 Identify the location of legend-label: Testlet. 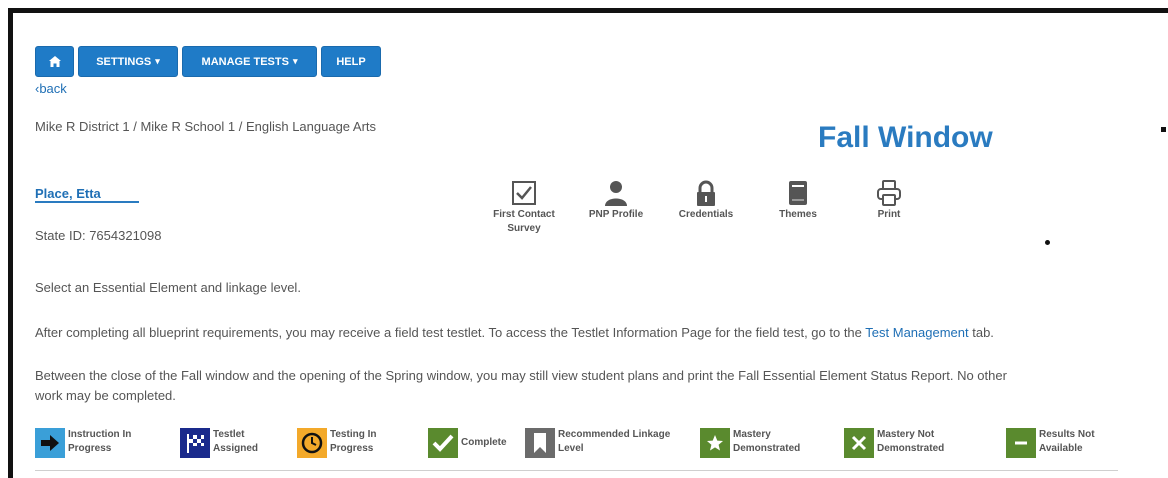
(229, 434).